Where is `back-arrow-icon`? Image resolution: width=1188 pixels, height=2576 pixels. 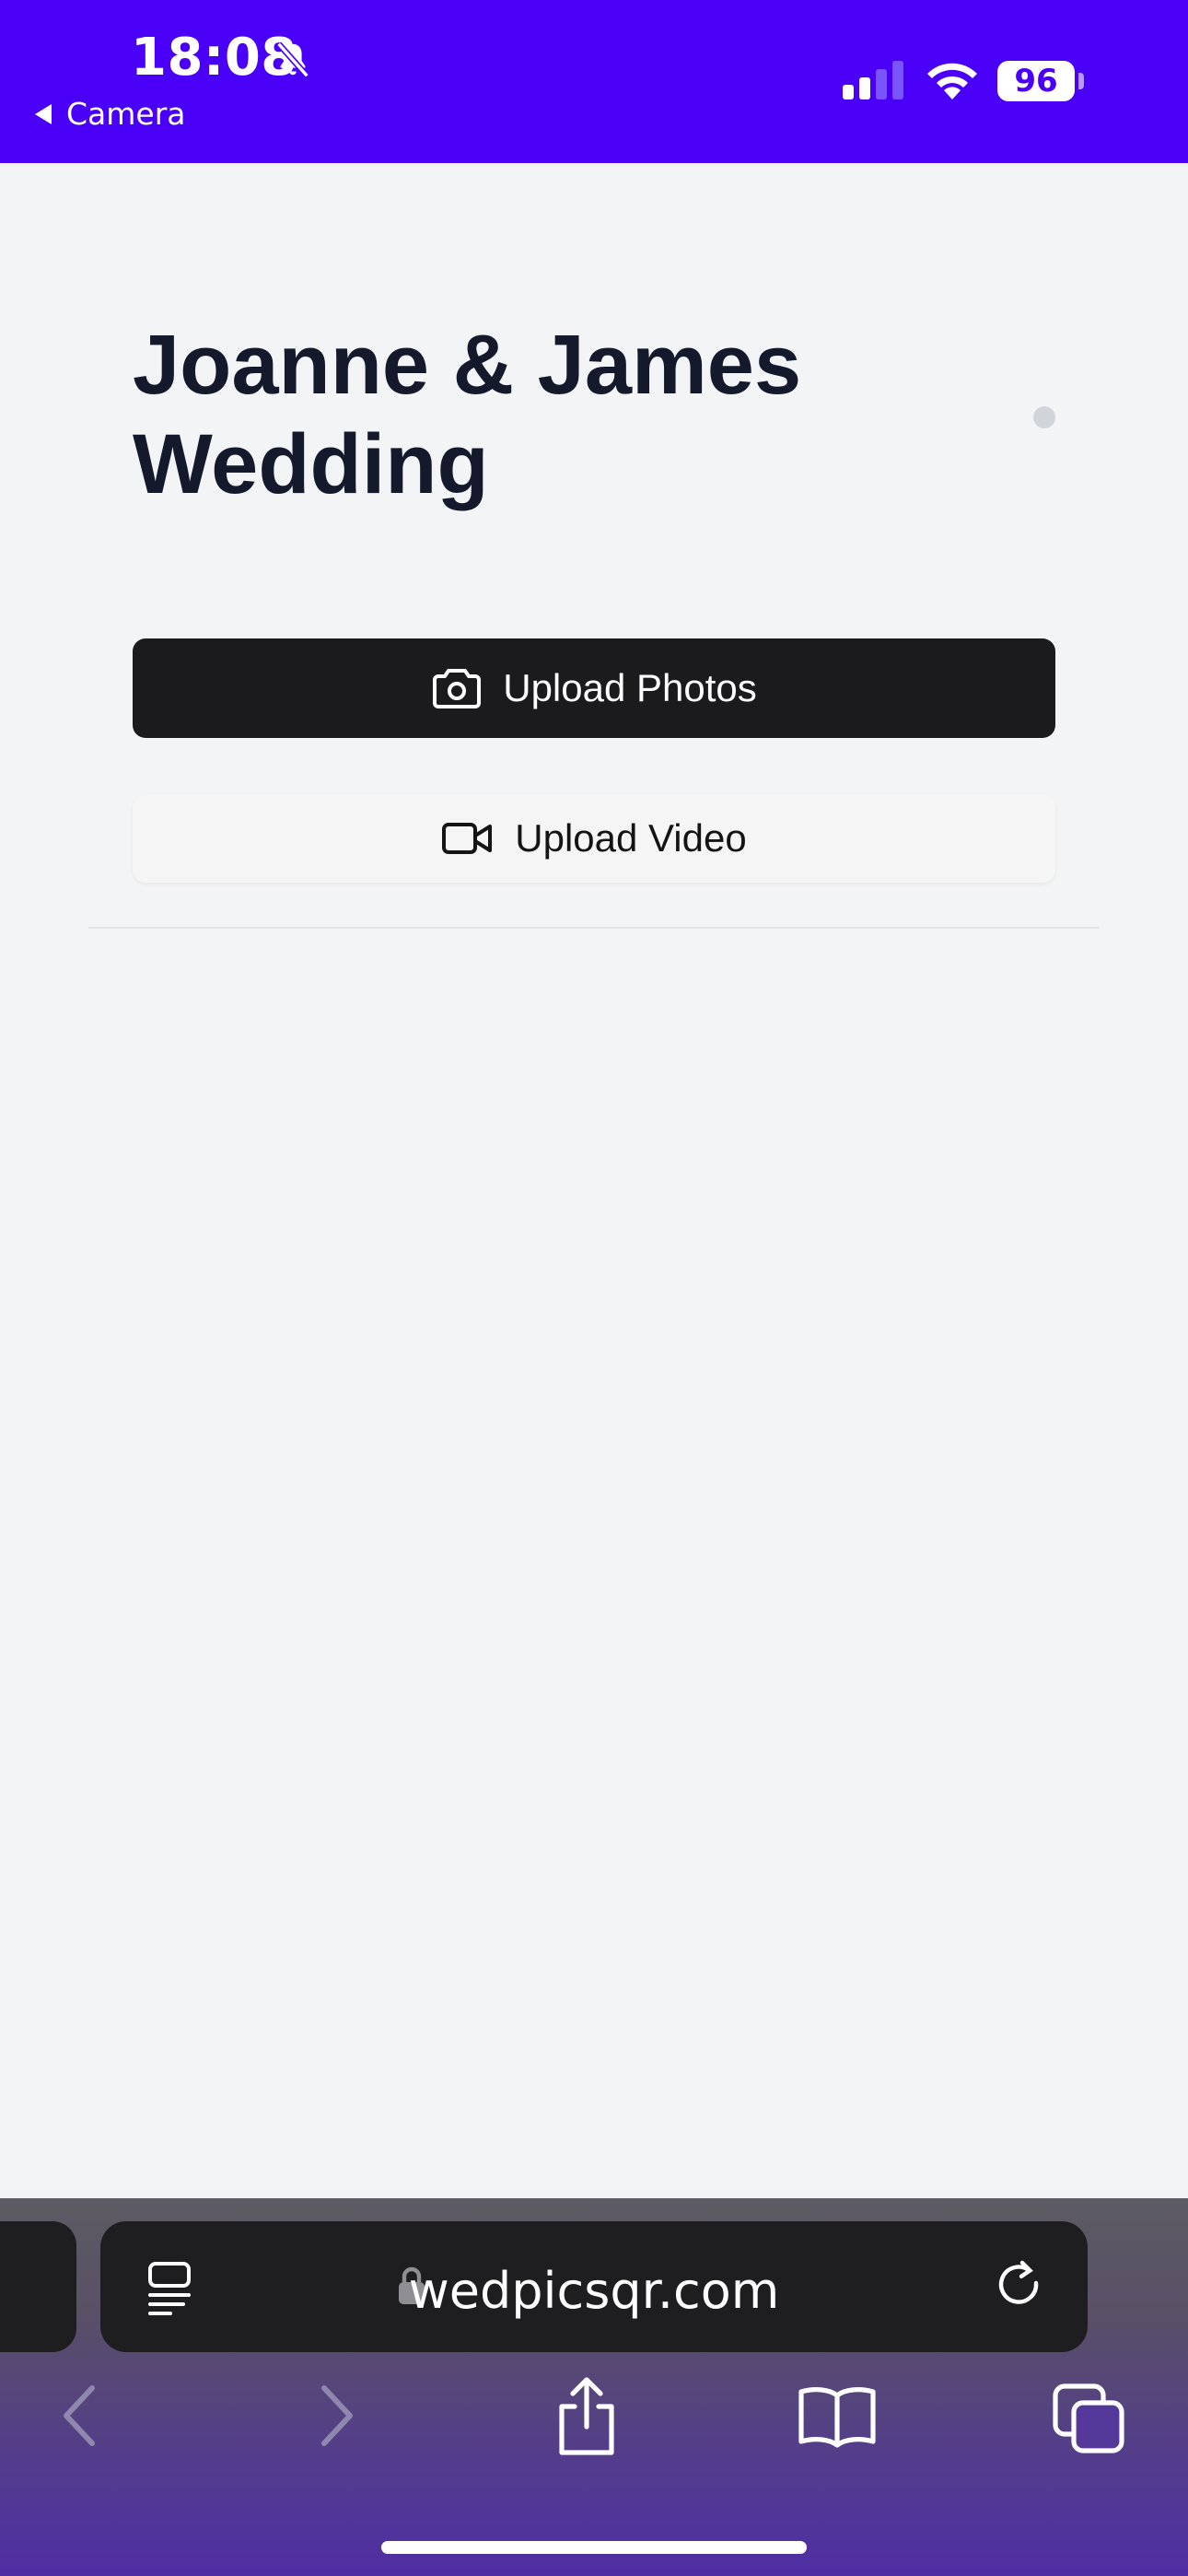 back-arrow-icon is located at coordinates (79, 2416).